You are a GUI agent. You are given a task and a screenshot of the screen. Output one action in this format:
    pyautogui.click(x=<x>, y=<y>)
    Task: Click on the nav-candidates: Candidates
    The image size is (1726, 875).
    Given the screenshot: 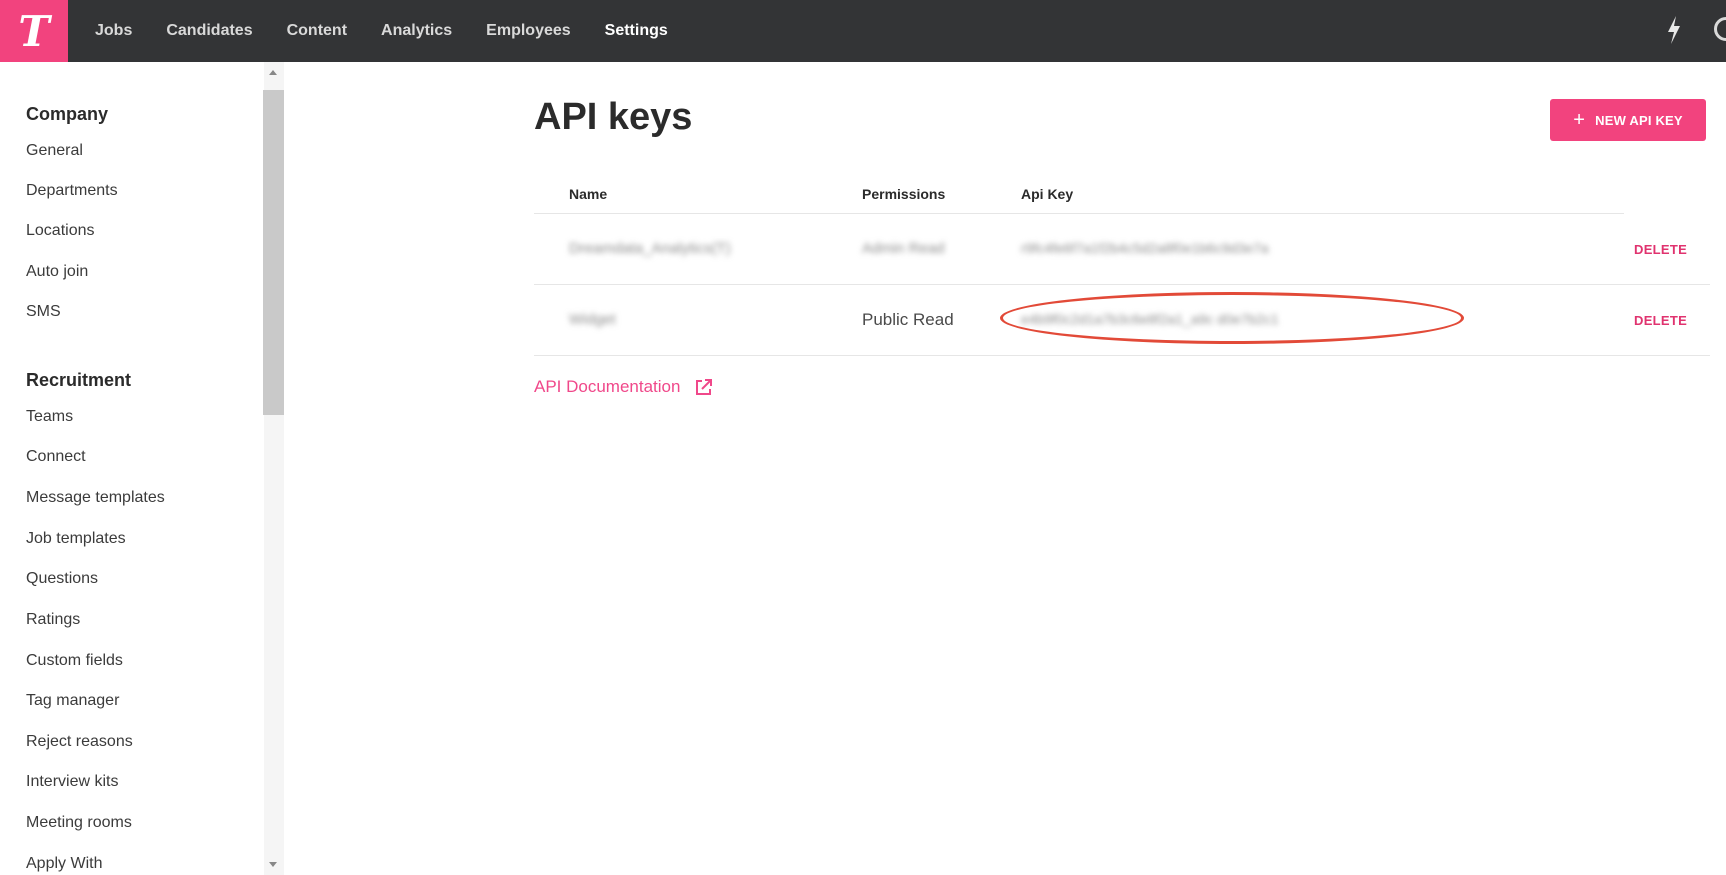 What is the action you would take?
    pyautogui.click(x=209, y=31)
    